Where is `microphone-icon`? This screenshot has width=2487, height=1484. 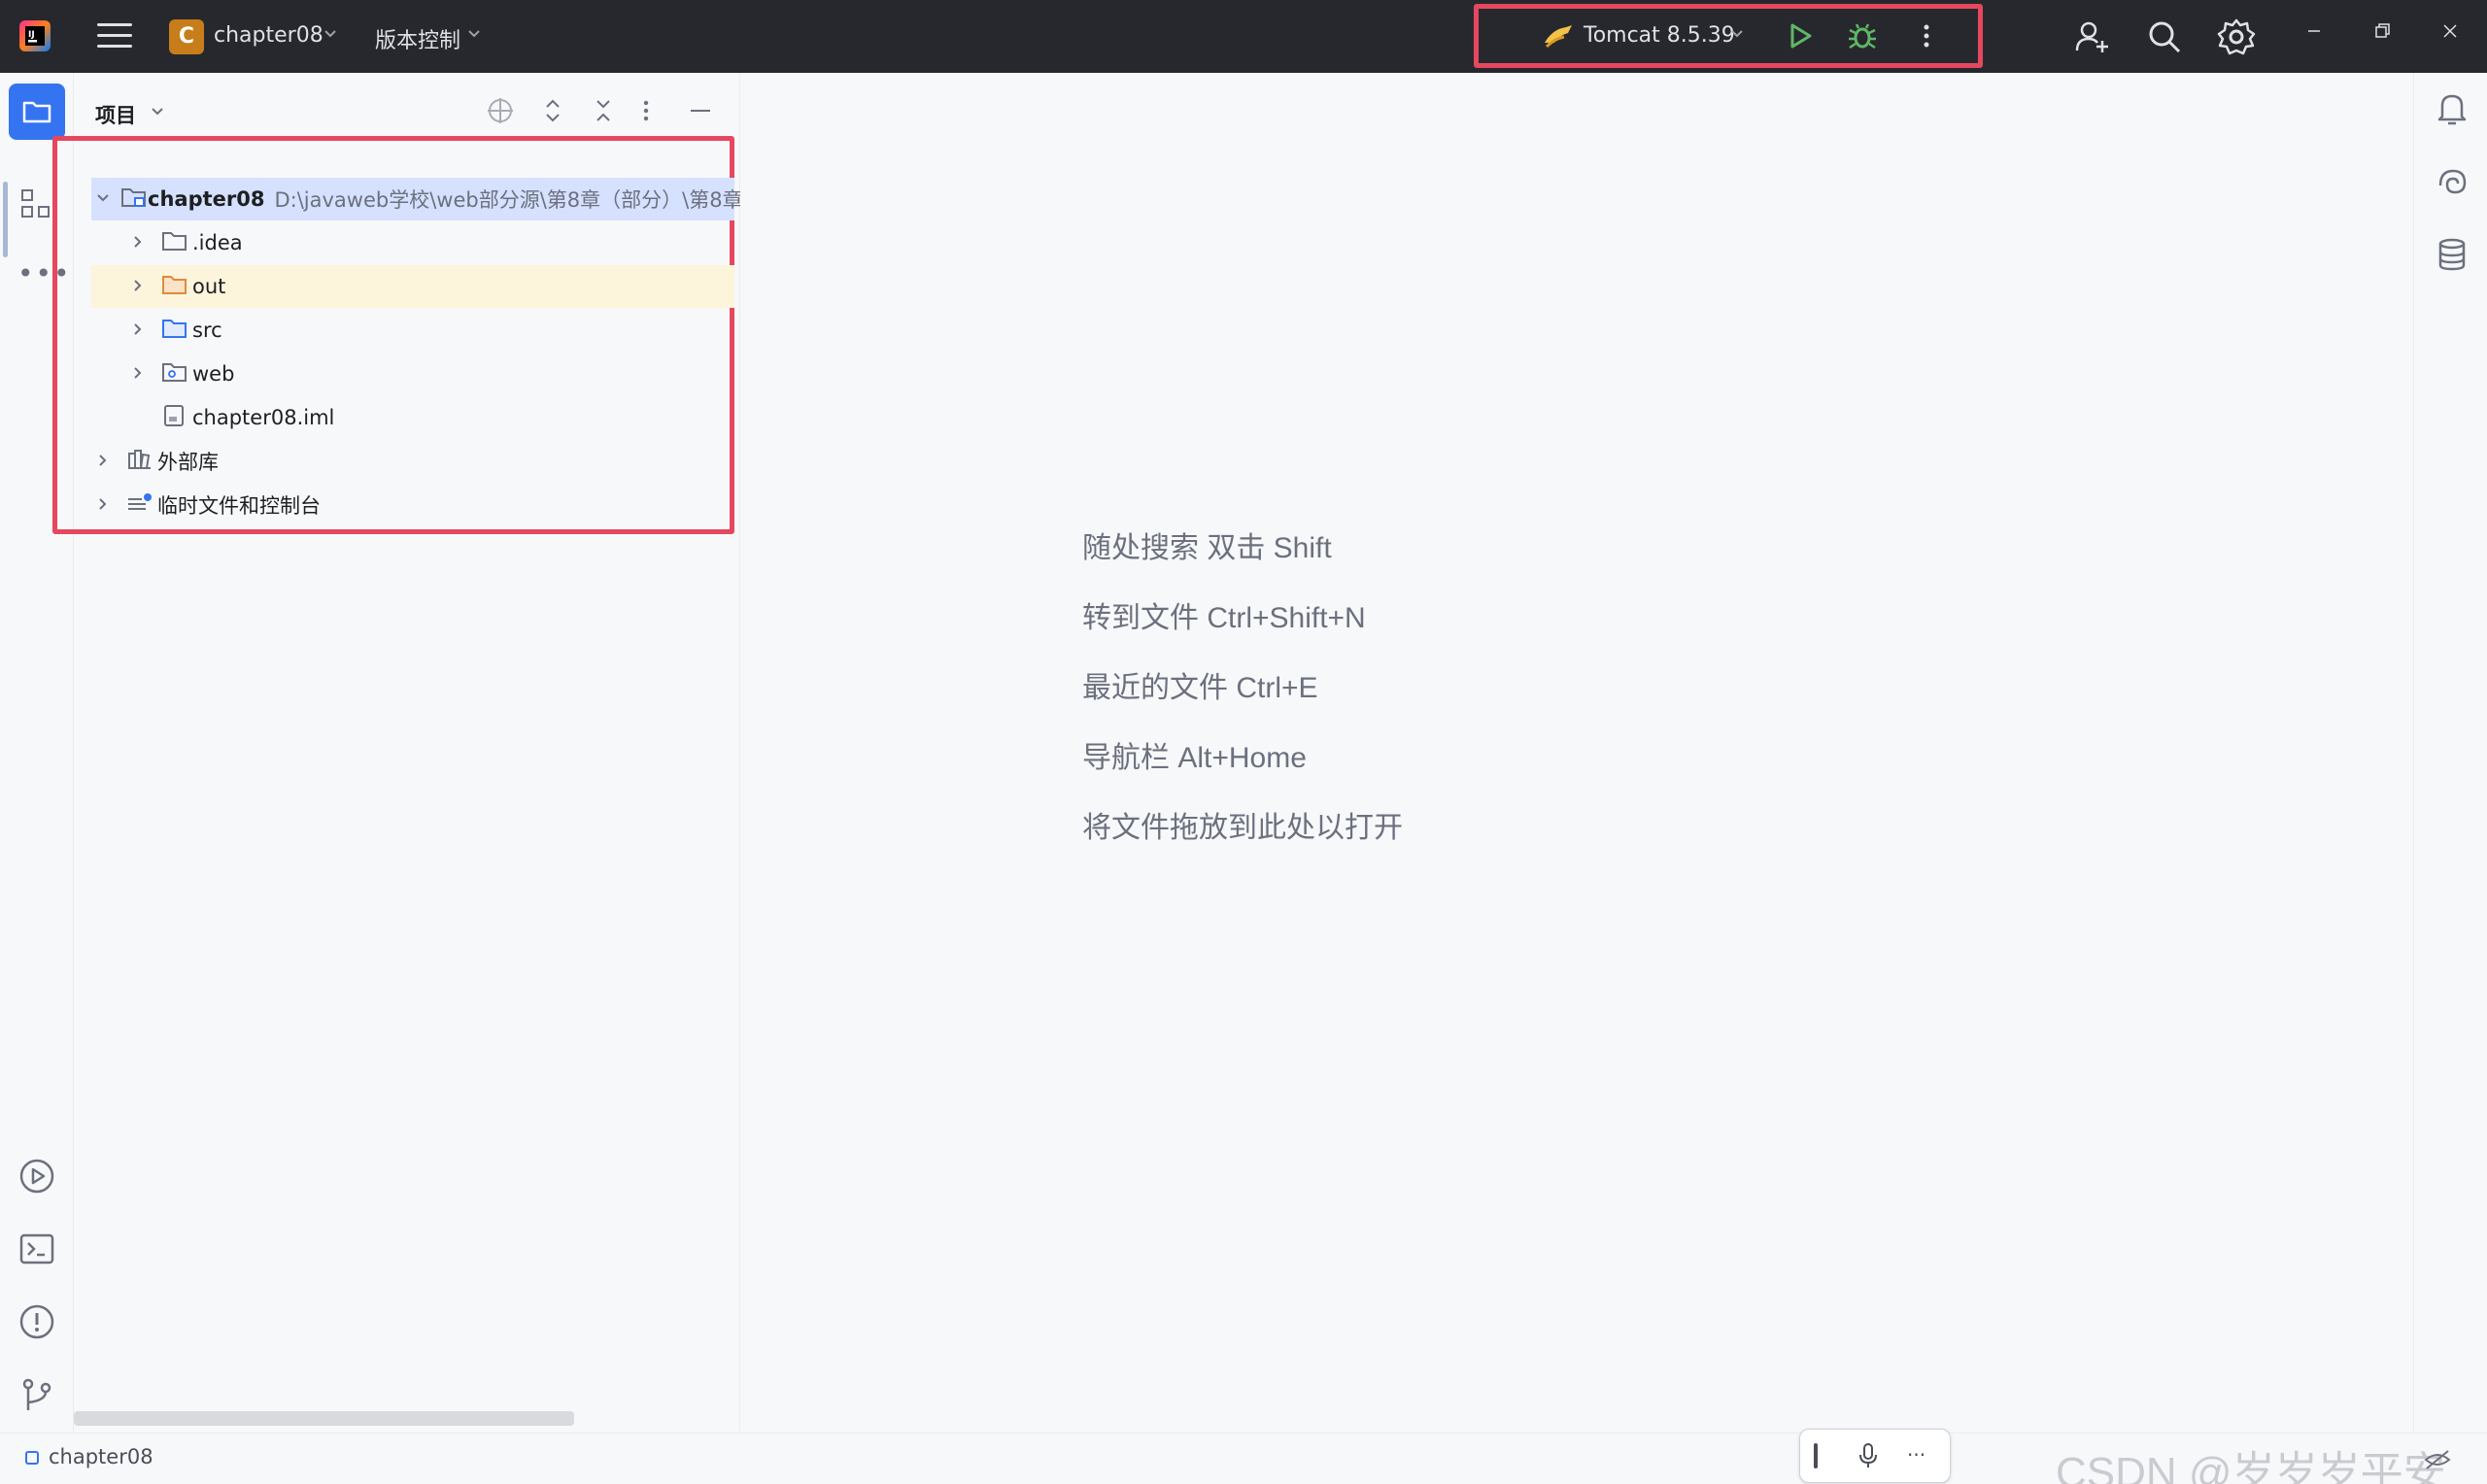
microphone-icon is located at coordinates (1868, 1457).